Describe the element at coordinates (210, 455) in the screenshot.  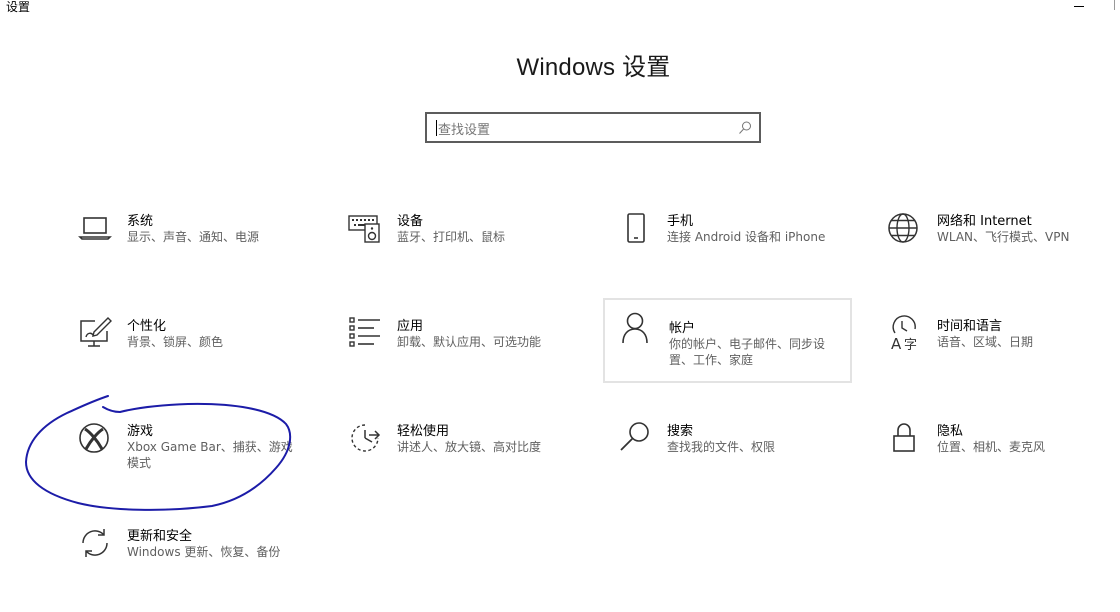
I see `tile-description: Xbox Game Bar、捕获、游戏模式` at that location.